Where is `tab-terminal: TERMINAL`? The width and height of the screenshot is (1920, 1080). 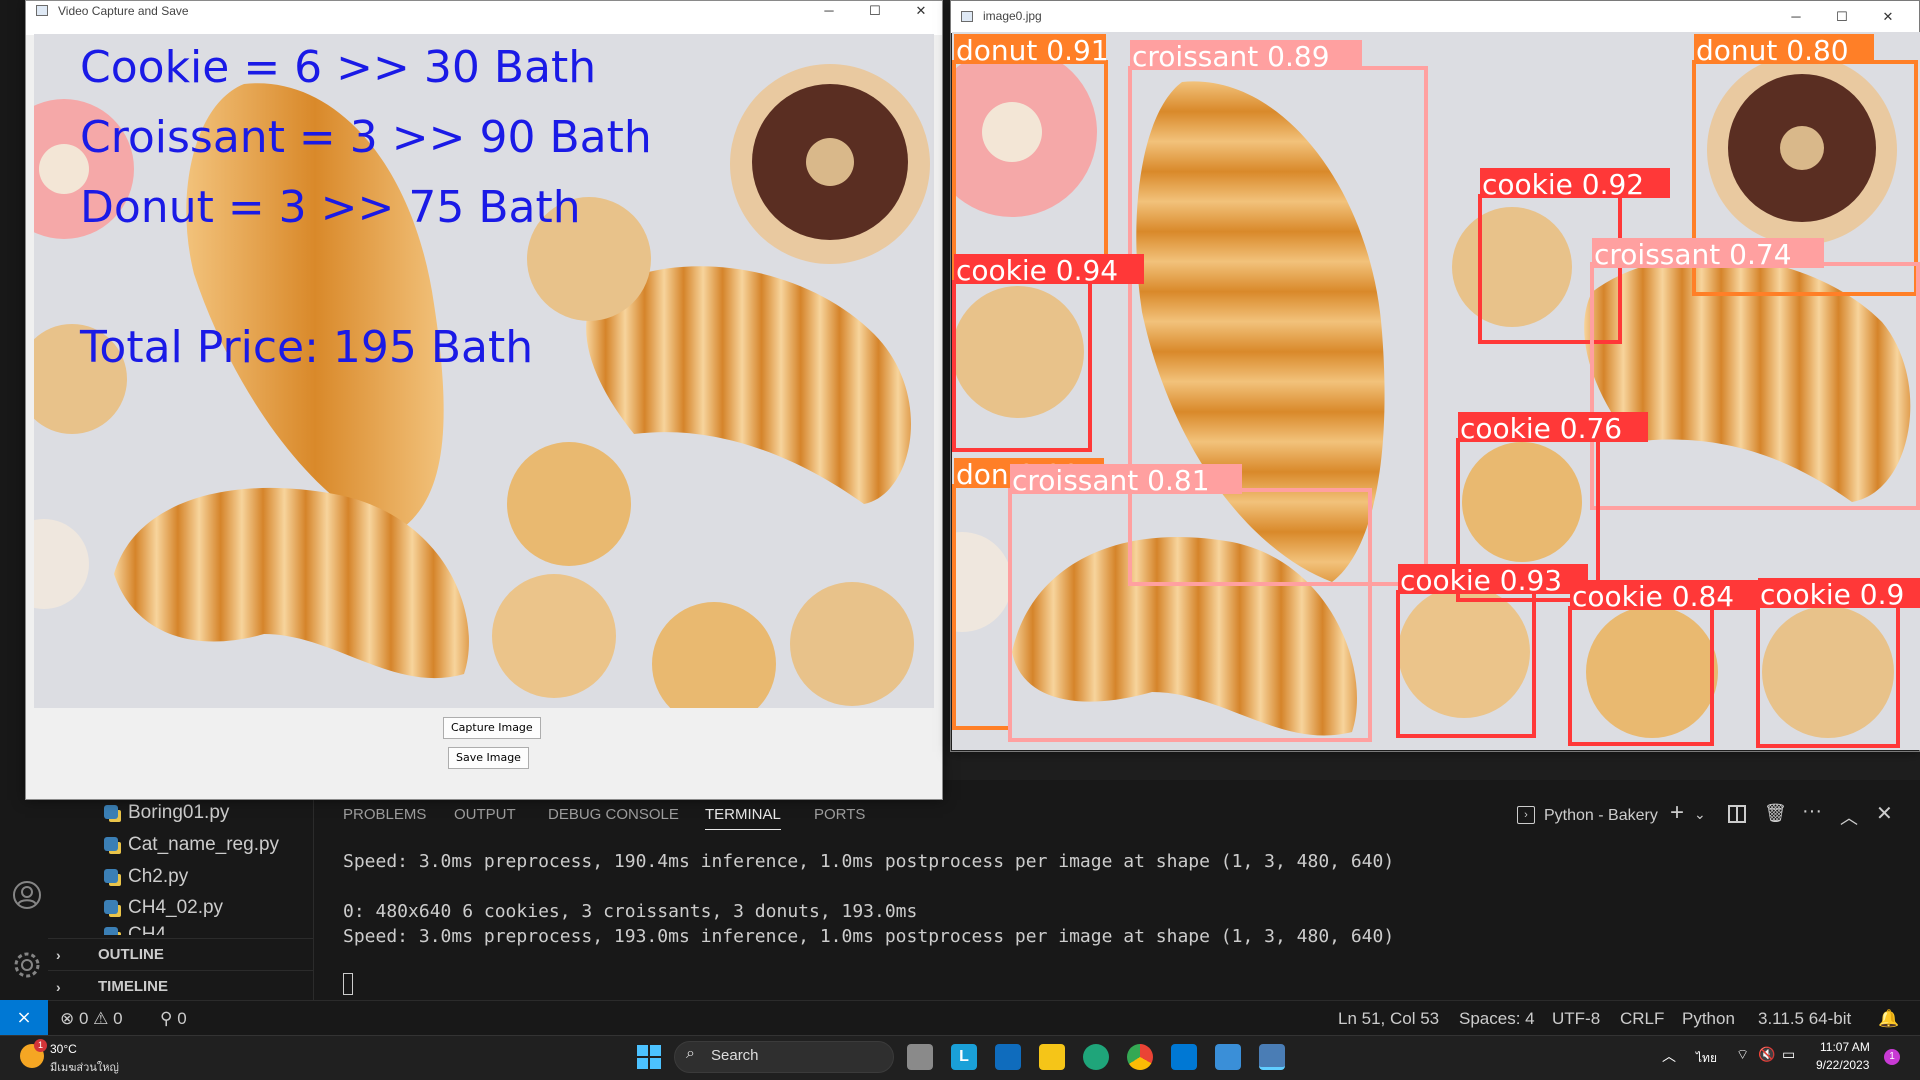 tab-terminal: TERMINAL is located at coordinates (743, 818).